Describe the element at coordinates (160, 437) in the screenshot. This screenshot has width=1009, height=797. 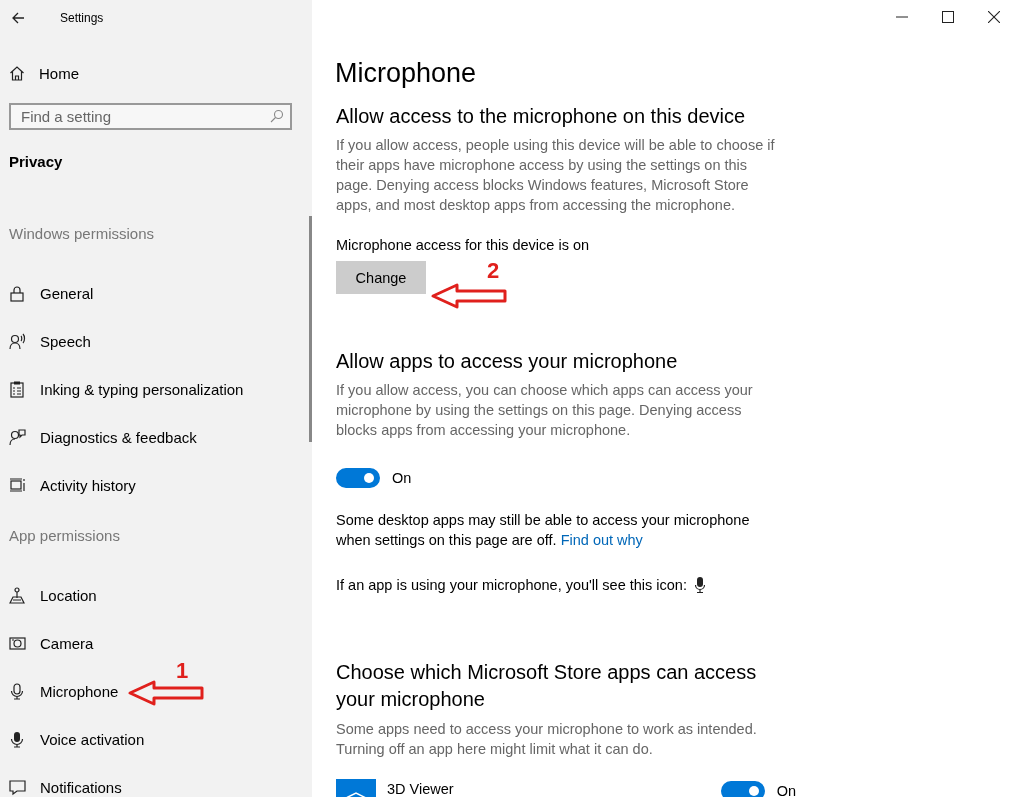
I see `sidebar-item: Diagnostics & feedback` at that location.